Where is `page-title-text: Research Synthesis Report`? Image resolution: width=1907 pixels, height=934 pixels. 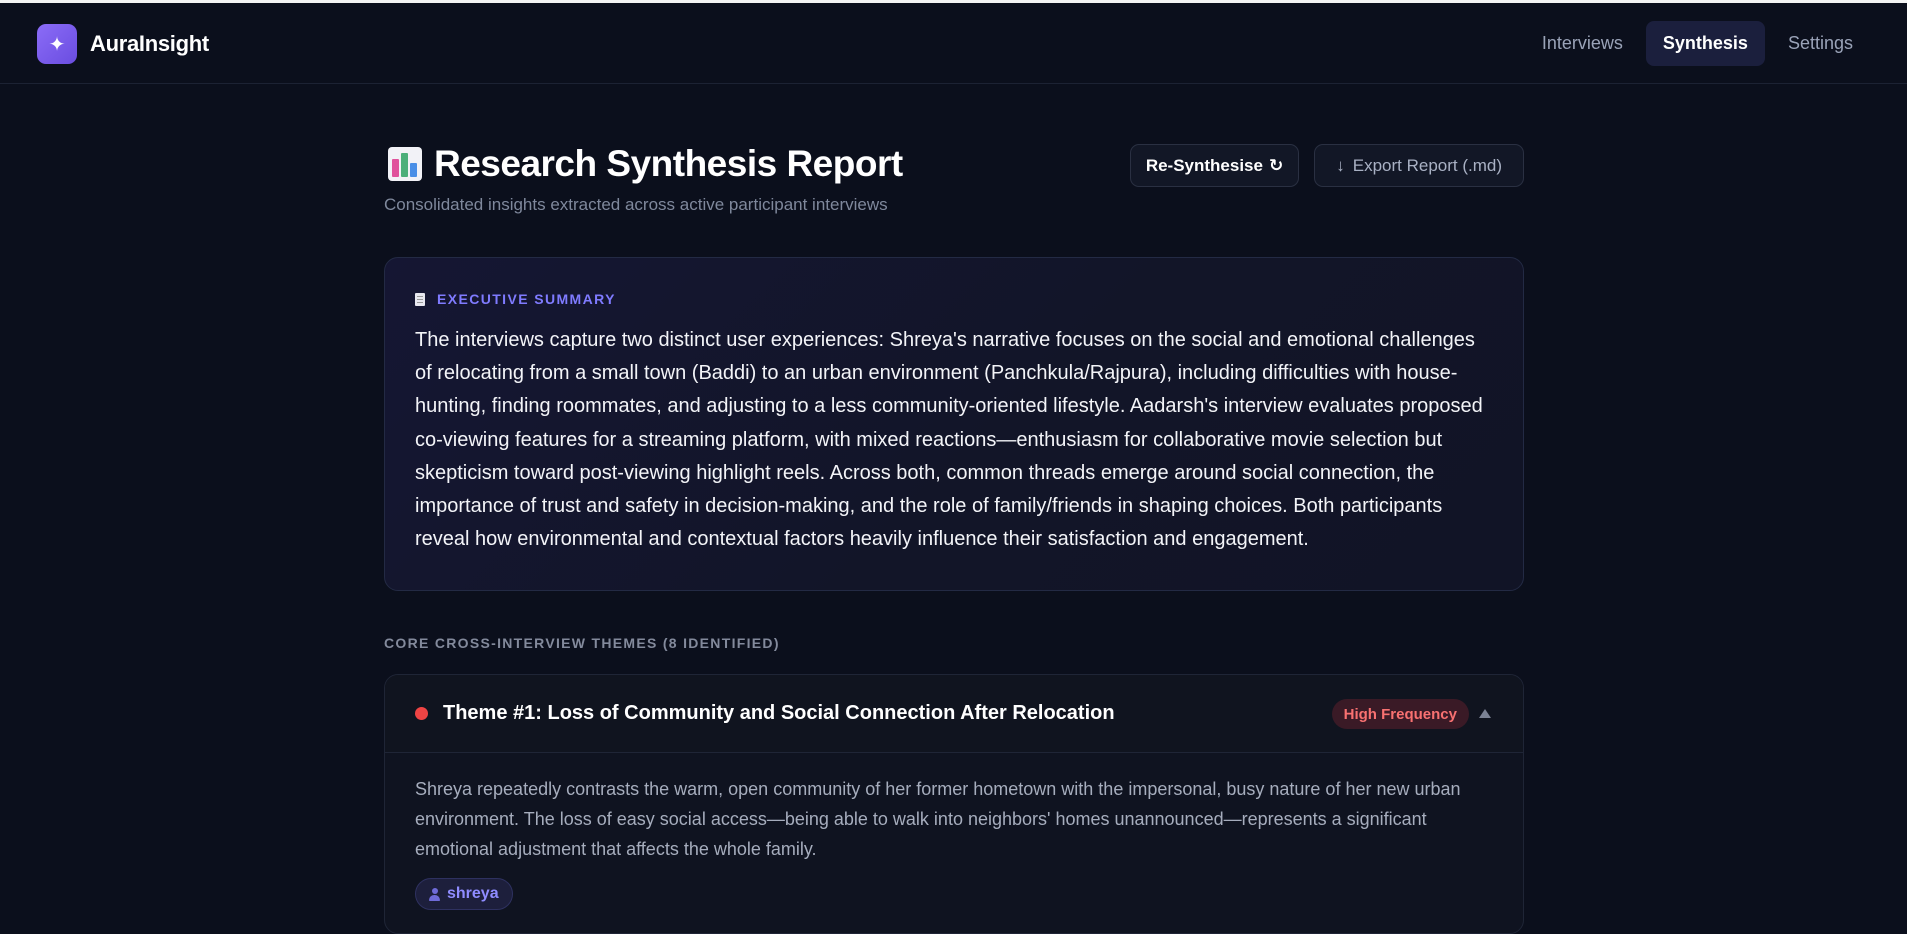
page-title-text: Research Synthesis Report is located at coordinates (668, 163).